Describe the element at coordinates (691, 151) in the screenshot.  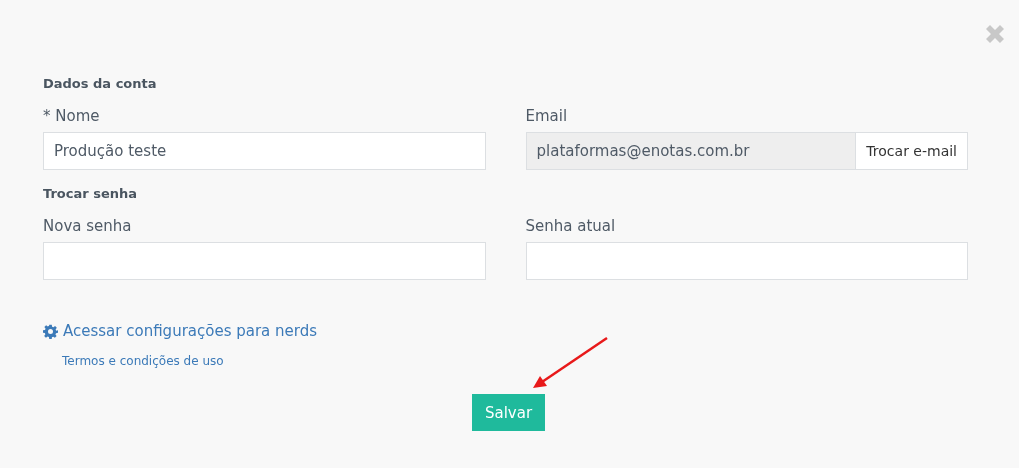
I see `email-field: plataformas@enotas.com.br` at that location.